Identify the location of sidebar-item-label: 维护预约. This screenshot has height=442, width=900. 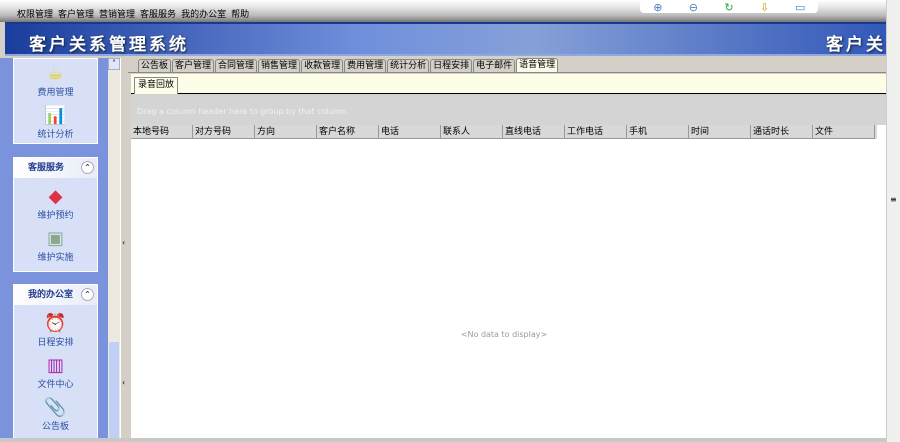
(55, 216).